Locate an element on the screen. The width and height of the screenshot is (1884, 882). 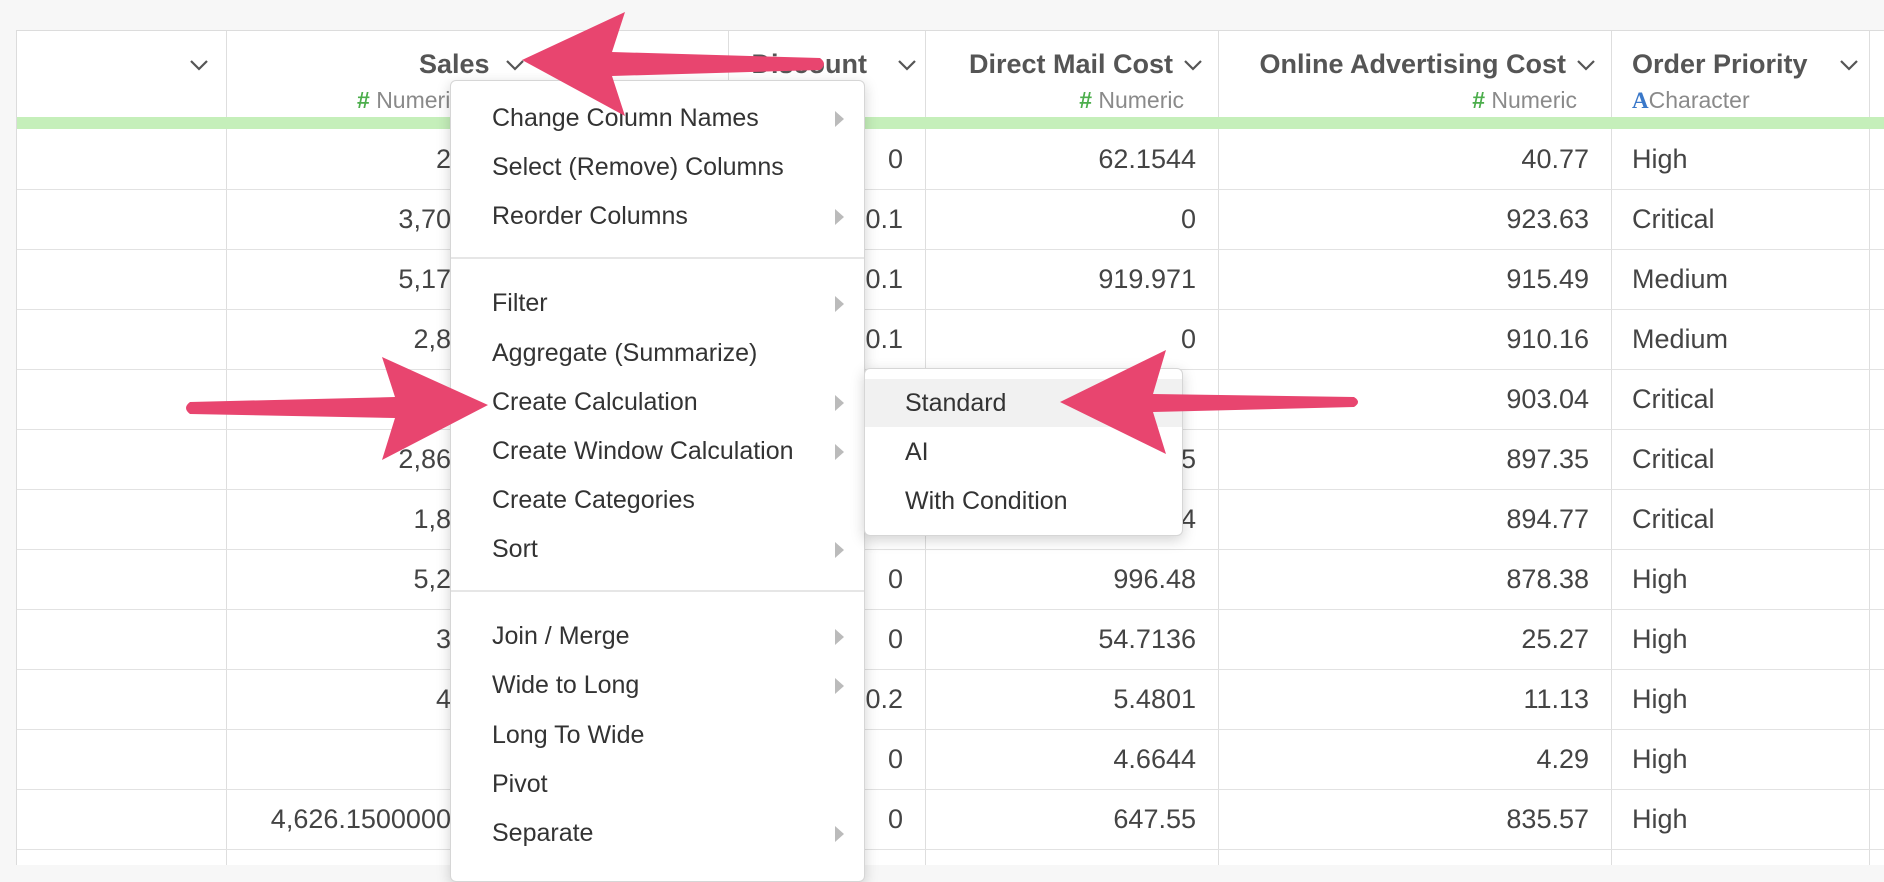
column-type: ACharacter is located at coordinates (1691, 100).